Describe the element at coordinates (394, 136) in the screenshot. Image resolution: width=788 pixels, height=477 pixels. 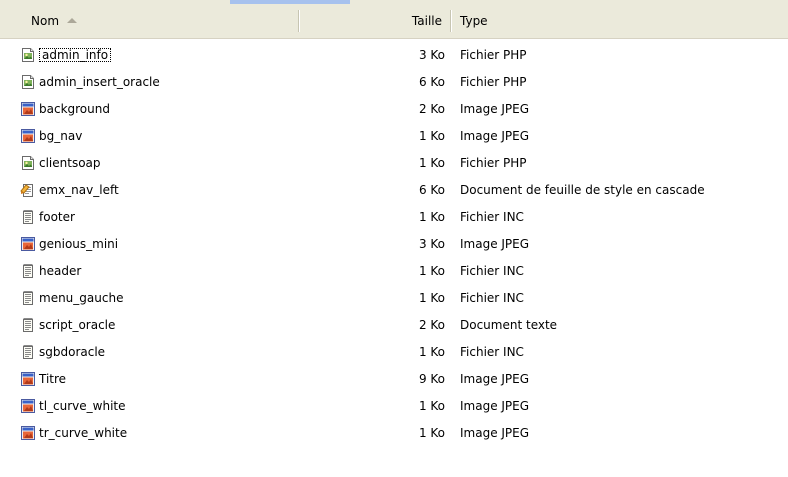
I see `file-row: bg_nav 1 Ko Image JPEG` at that location.